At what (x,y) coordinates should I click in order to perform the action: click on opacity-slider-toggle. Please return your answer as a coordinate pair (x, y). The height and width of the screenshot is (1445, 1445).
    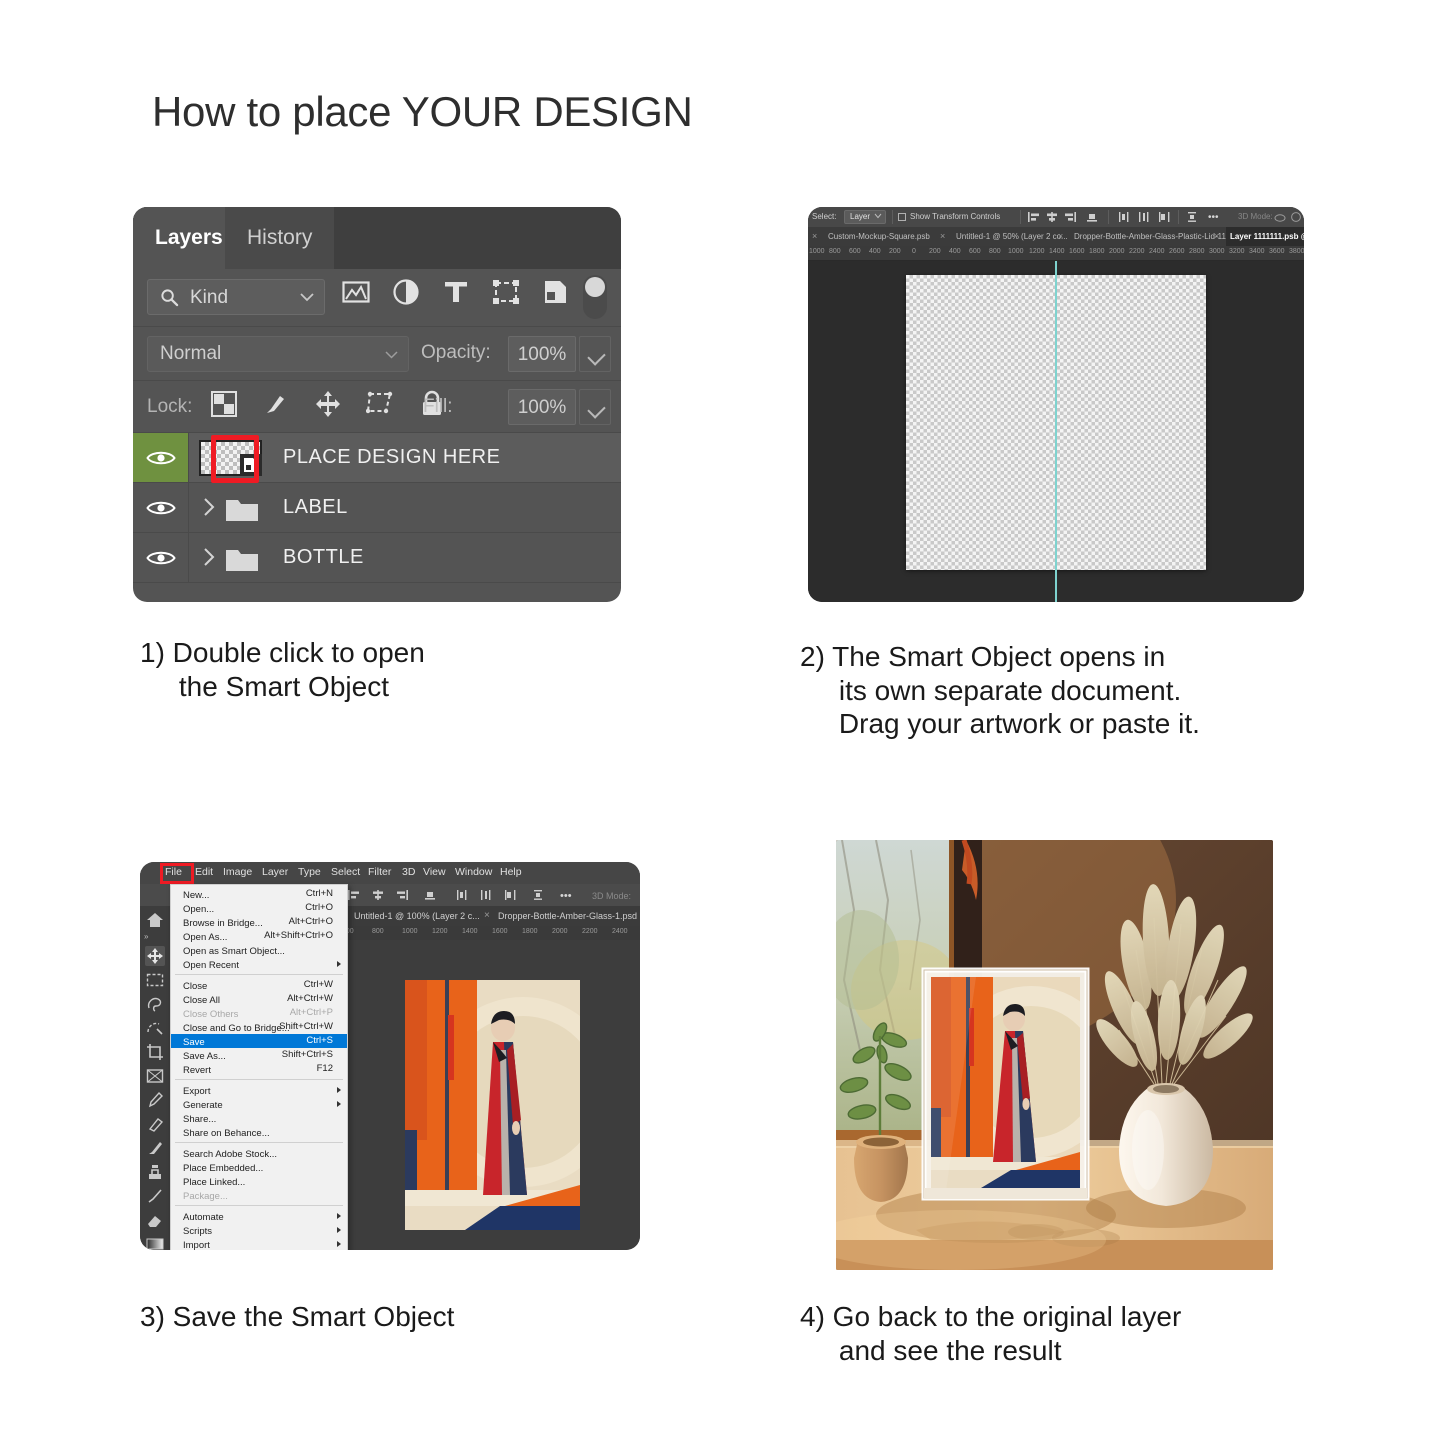
    Looking at the image, I should click on (595, 354).